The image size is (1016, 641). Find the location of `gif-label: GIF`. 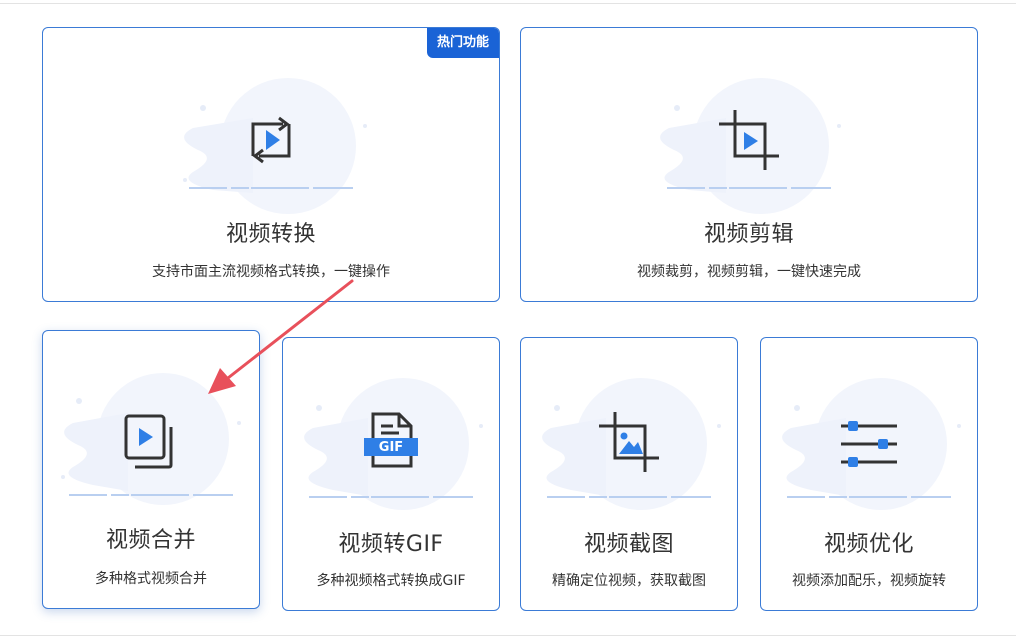

gif-label: GIF is located at coordinates (391, 447).